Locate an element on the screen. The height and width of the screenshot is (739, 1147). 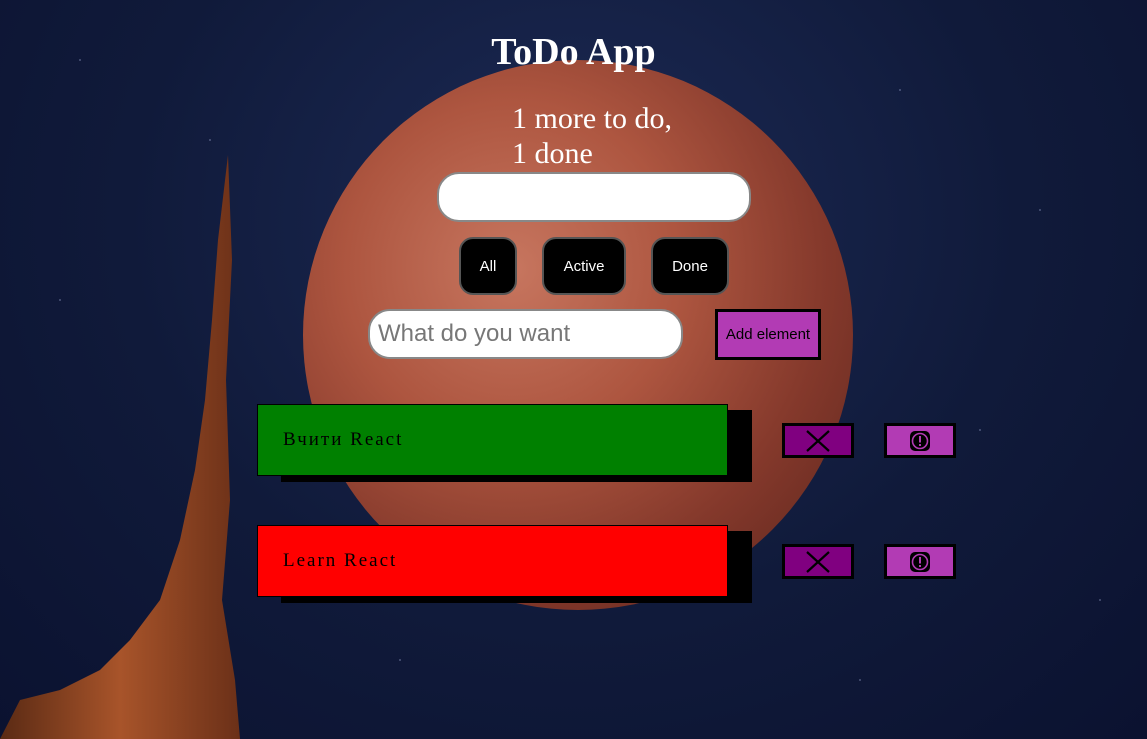
todo-item-label: Вчити React is located at coordinates (343, 439).